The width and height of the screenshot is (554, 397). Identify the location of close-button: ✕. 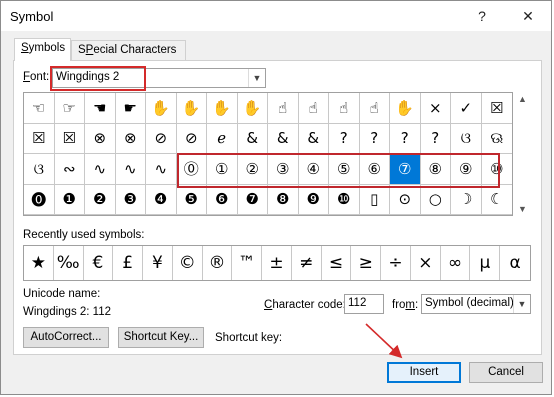
(528, 16).